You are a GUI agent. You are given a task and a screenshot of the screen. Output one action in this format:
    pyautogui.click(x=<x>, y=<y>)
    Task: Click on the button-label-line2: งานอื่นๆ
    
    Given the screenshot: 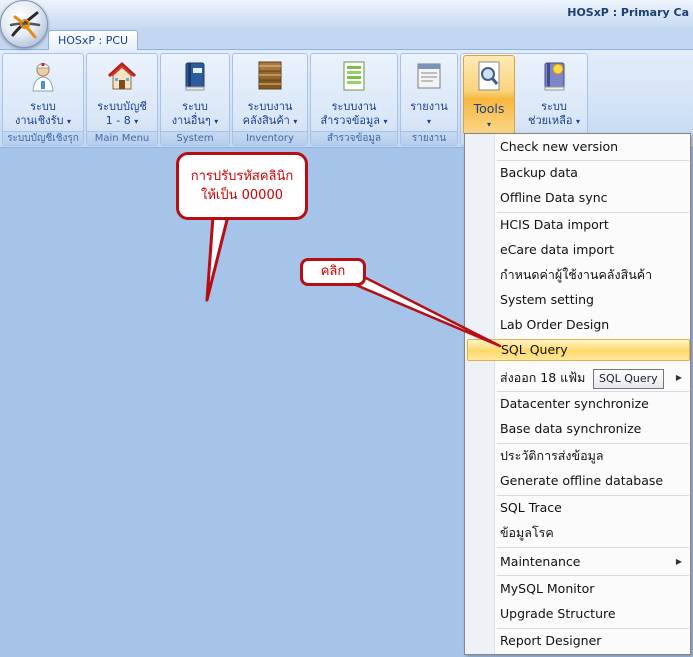 What is the action you would take?
    pyautogui.click(x=191, y=120)
    